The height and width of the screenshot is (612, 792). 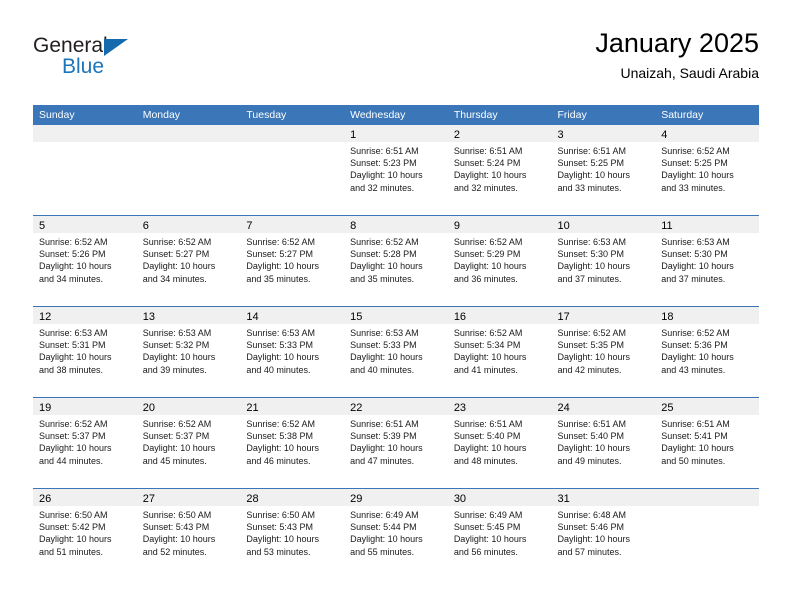 I want to click on daylight-duration-line2: and 47 minutes., so click(x=382, y=460).